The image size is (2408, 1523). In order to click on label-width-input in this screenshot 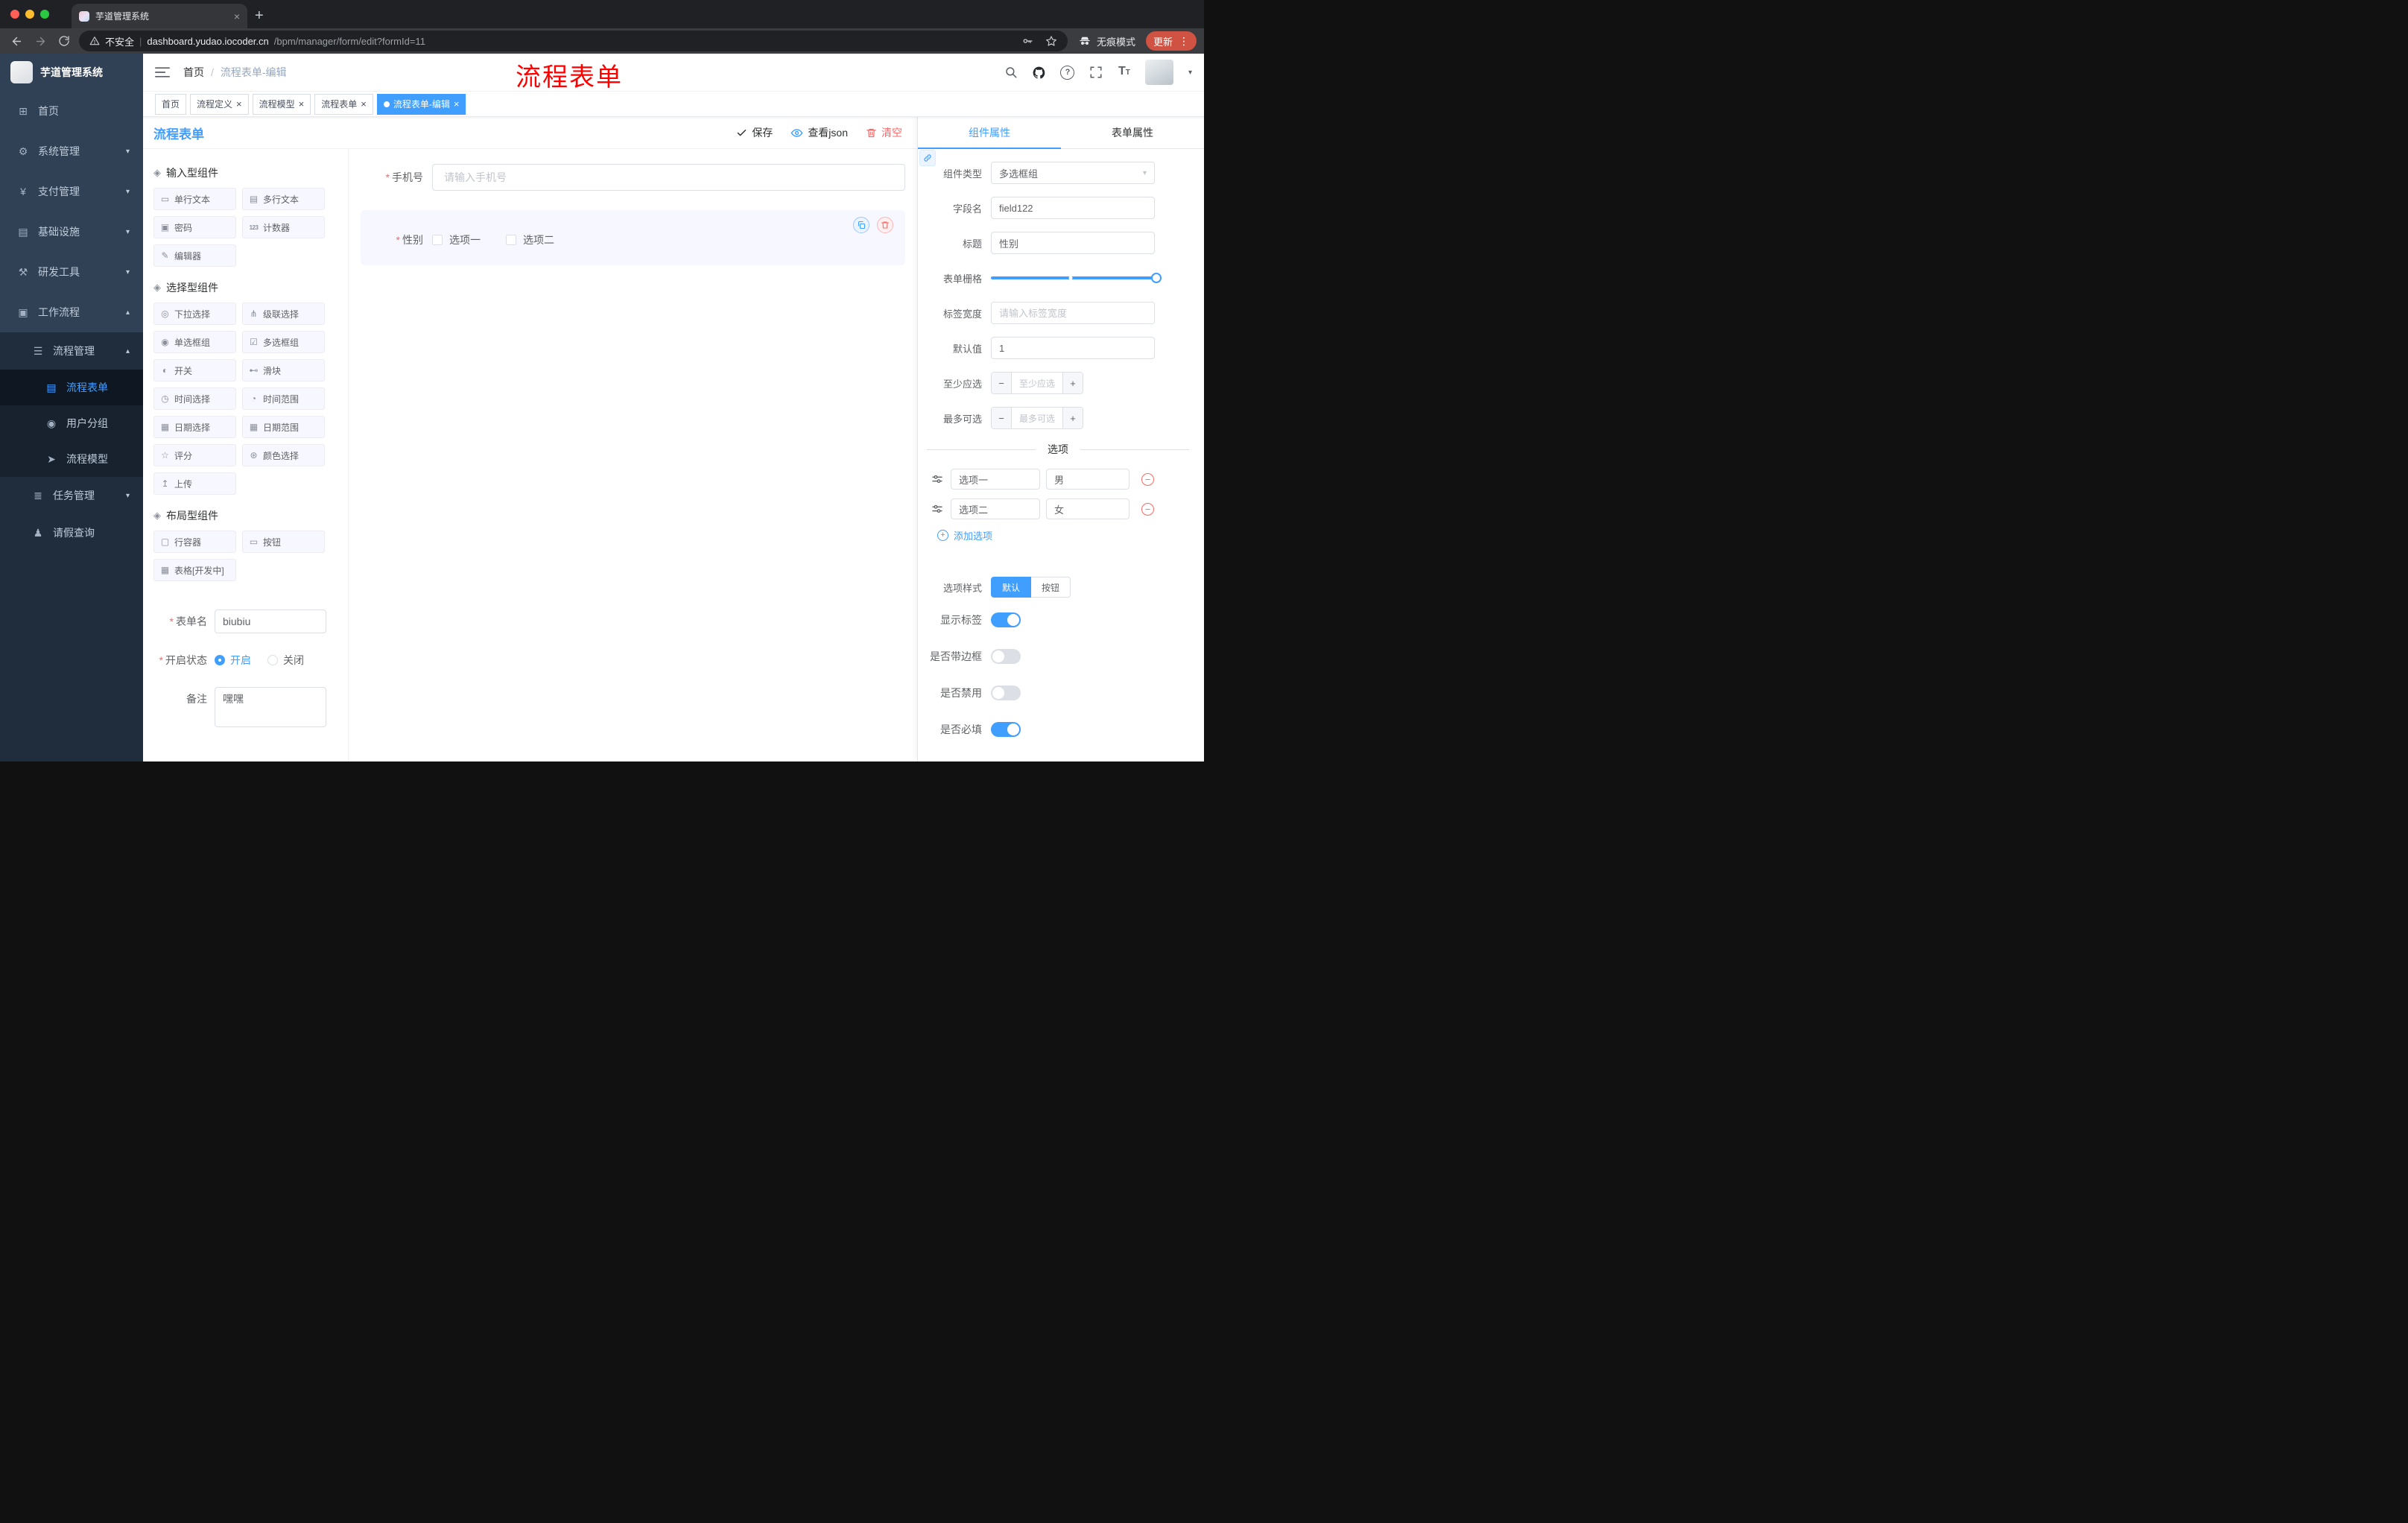, I will do `click(1073, 313)`.